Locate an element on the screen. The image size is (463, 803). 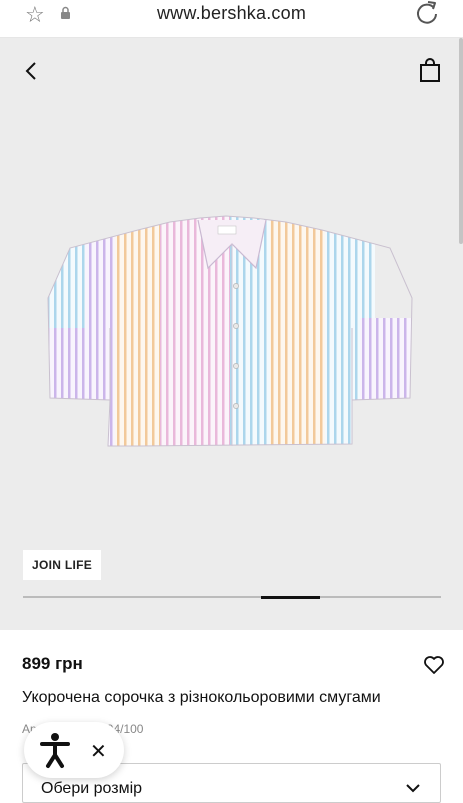
heart-icon is located at coordinates (434, 665).